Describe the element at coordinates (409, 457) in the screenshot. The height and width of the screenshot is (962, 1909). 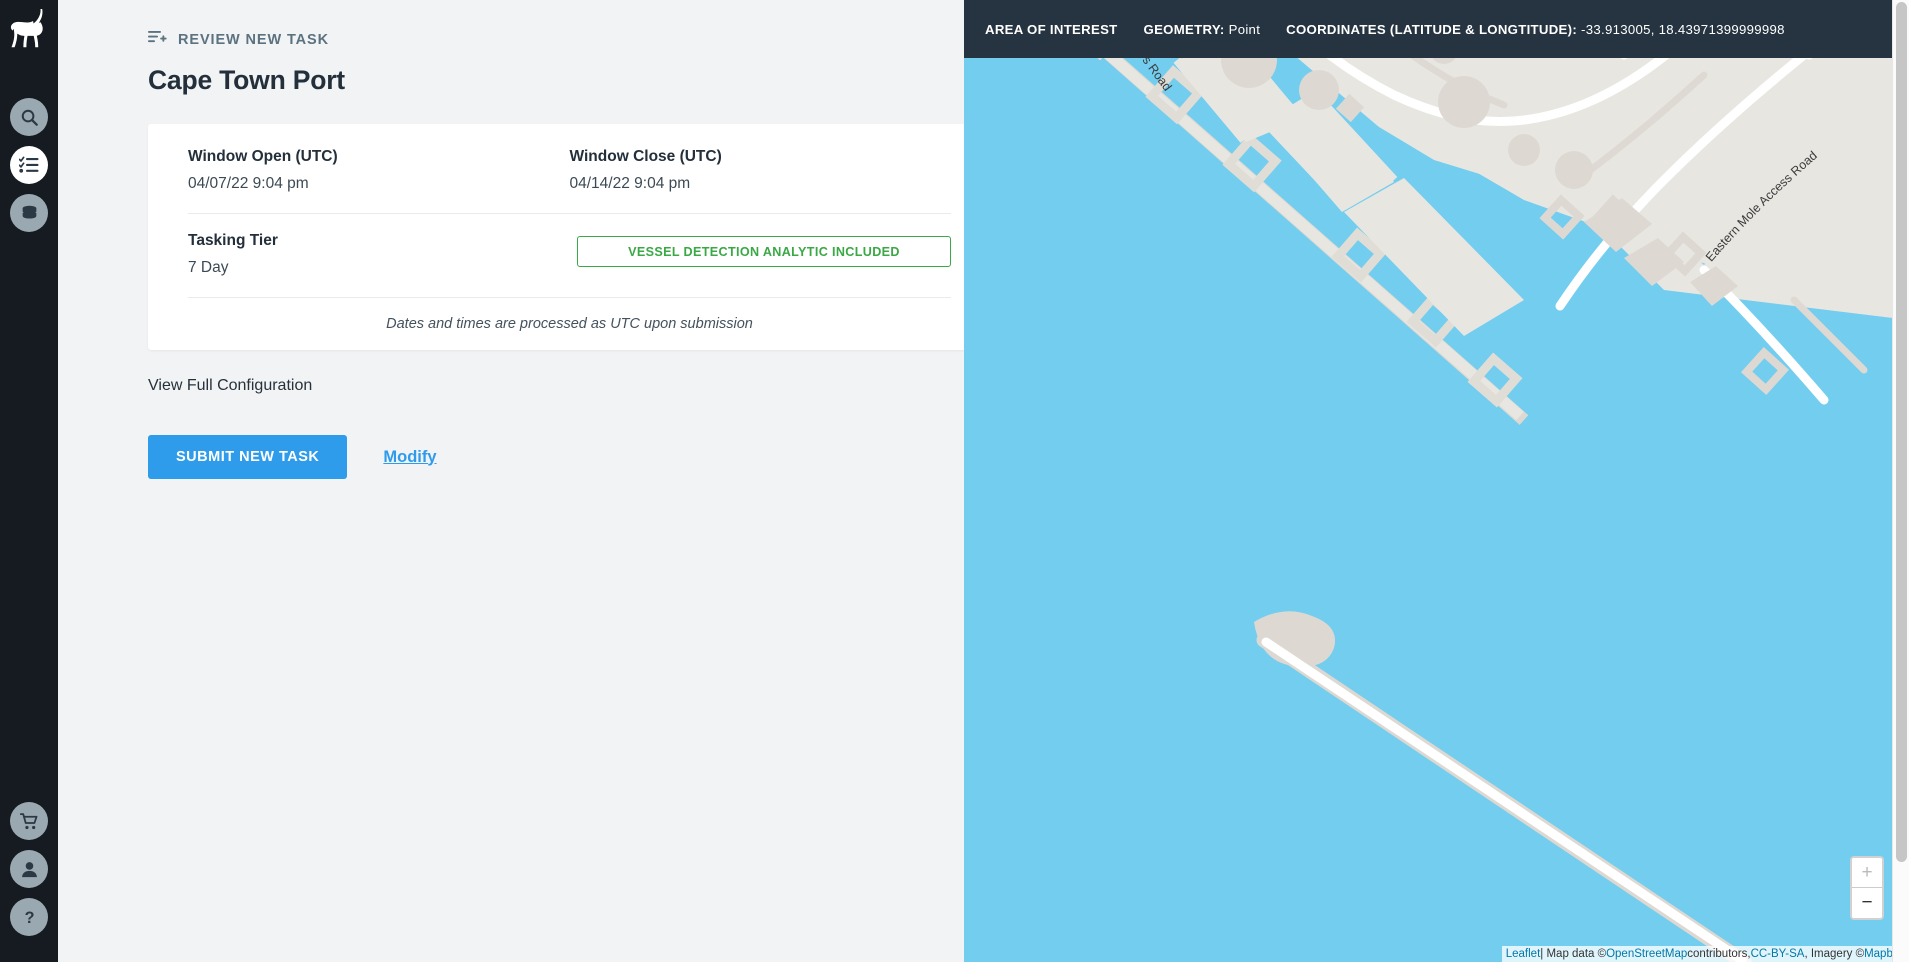
I see `modify-link: Modify` at that location.